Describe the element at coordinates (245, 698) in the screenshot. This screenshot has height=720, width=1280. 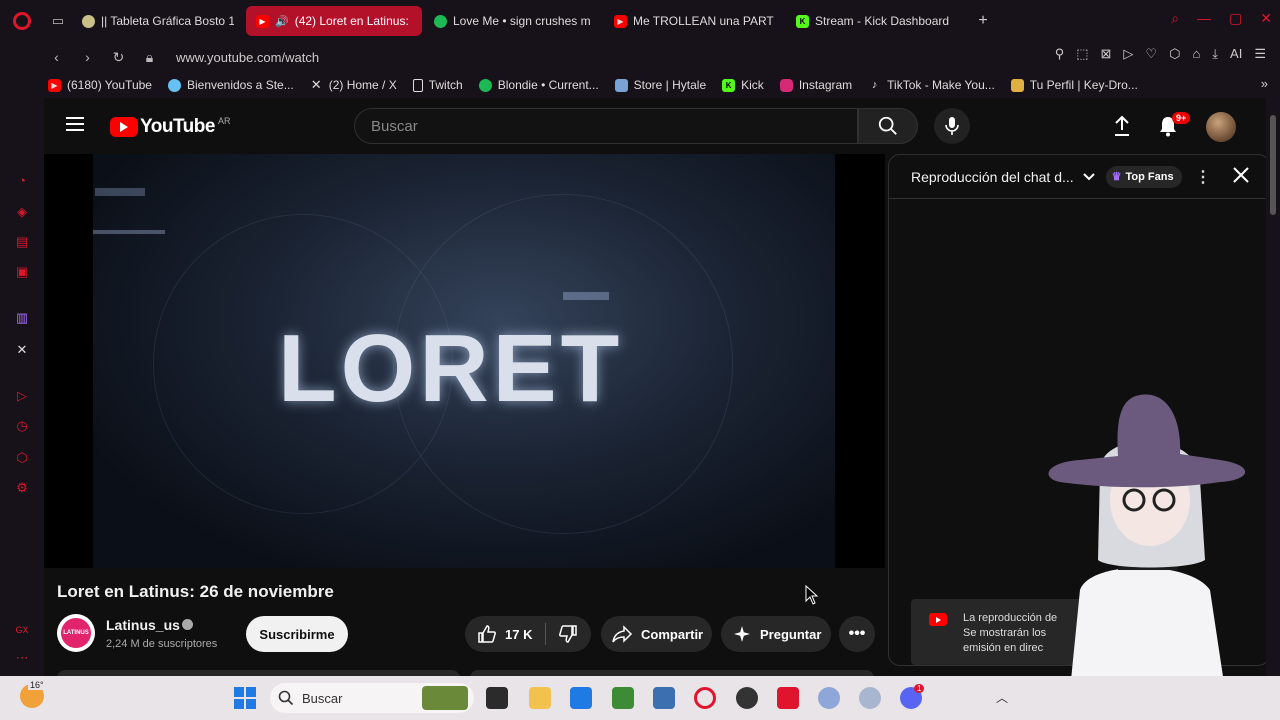
I see `windows-start-button` at that location.